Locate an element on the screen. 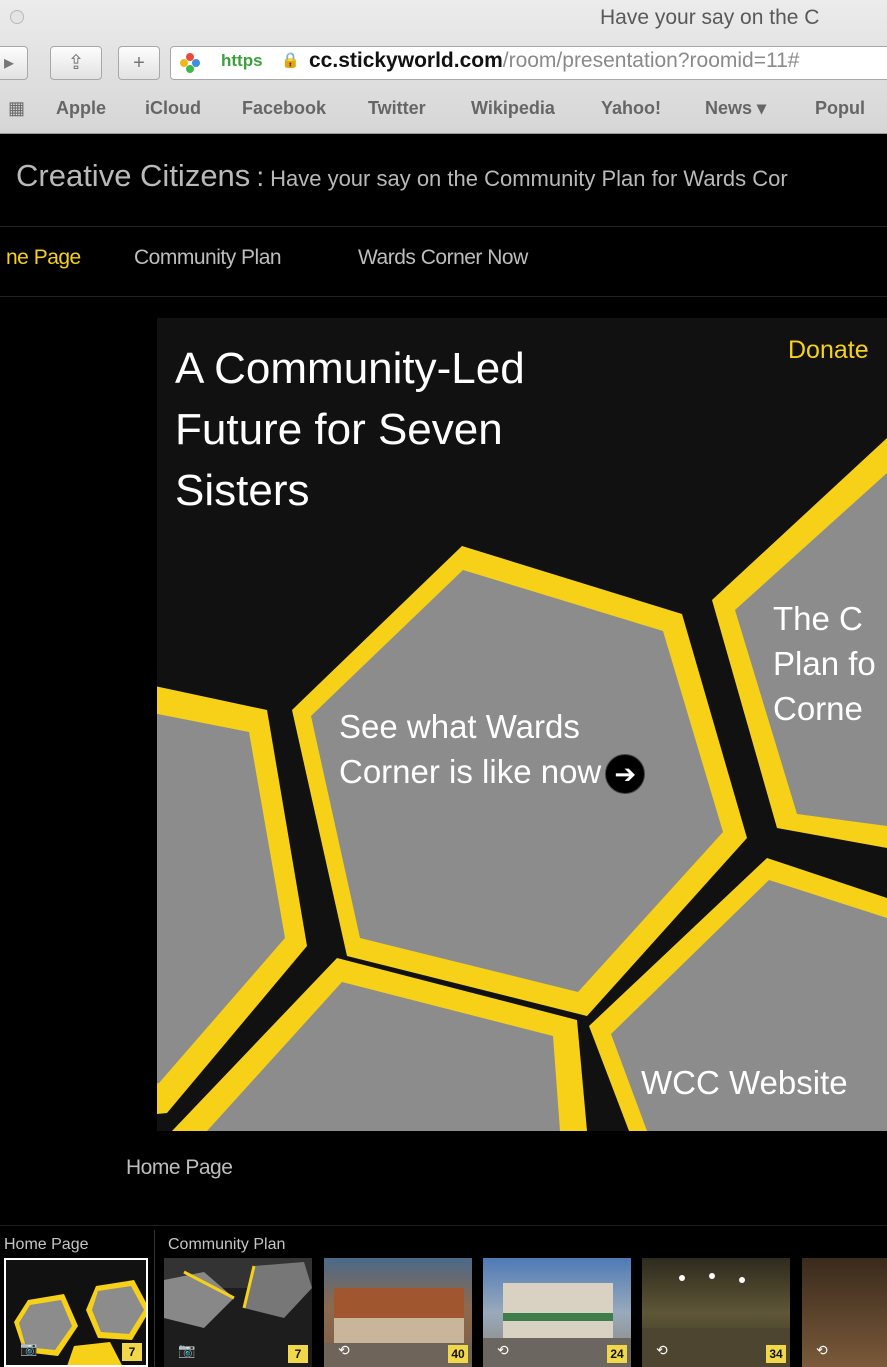 This screenshot has width=887, height=1367. filmstrip-divider is located at coordinates (443, 1225).